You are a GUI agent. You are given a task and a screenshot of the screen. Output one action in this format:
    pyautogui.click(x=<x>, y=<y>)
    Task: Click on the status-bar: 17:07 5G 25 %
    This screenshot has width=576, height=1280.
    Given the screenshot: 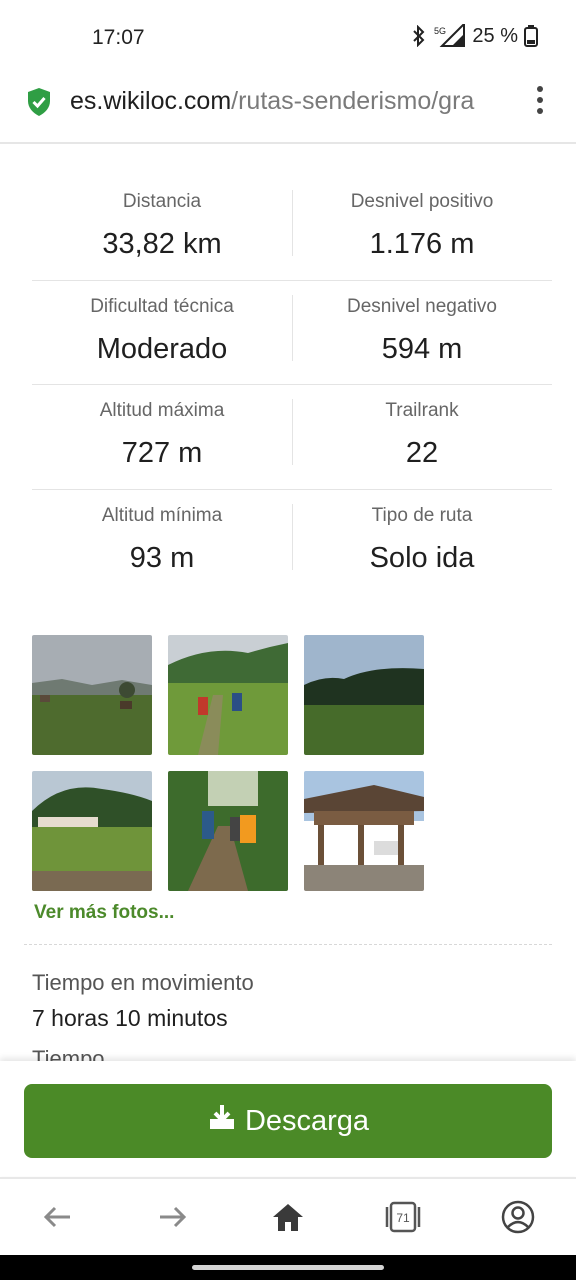 What is the action you would take?
    pyautogui.click(x=288, y=35)
    